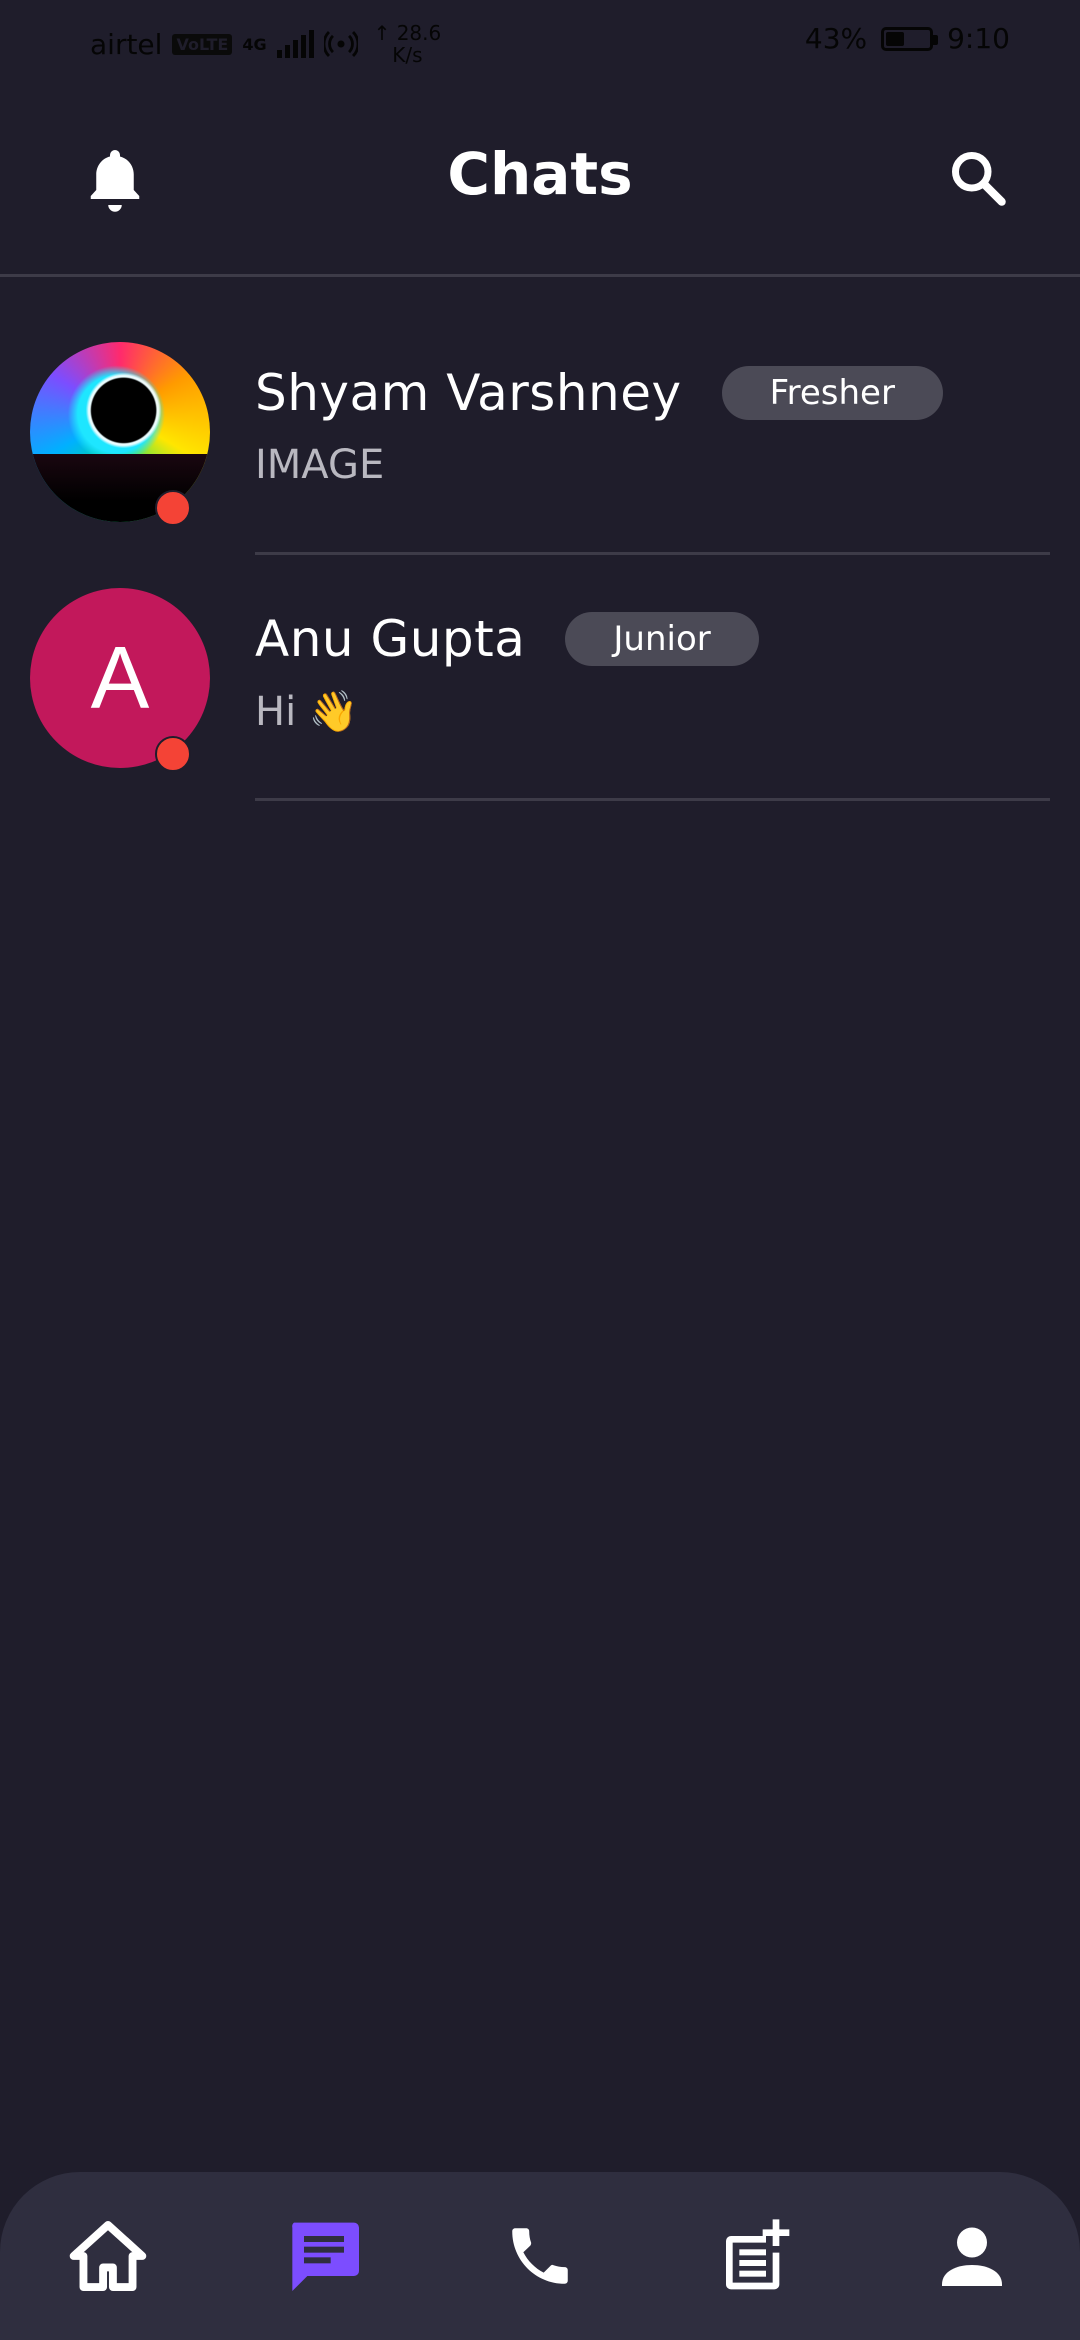 This screenshot has width=1080, height=2340. I want to click on chat-name-row: Anu Gupta Junior, so click(507, 639).